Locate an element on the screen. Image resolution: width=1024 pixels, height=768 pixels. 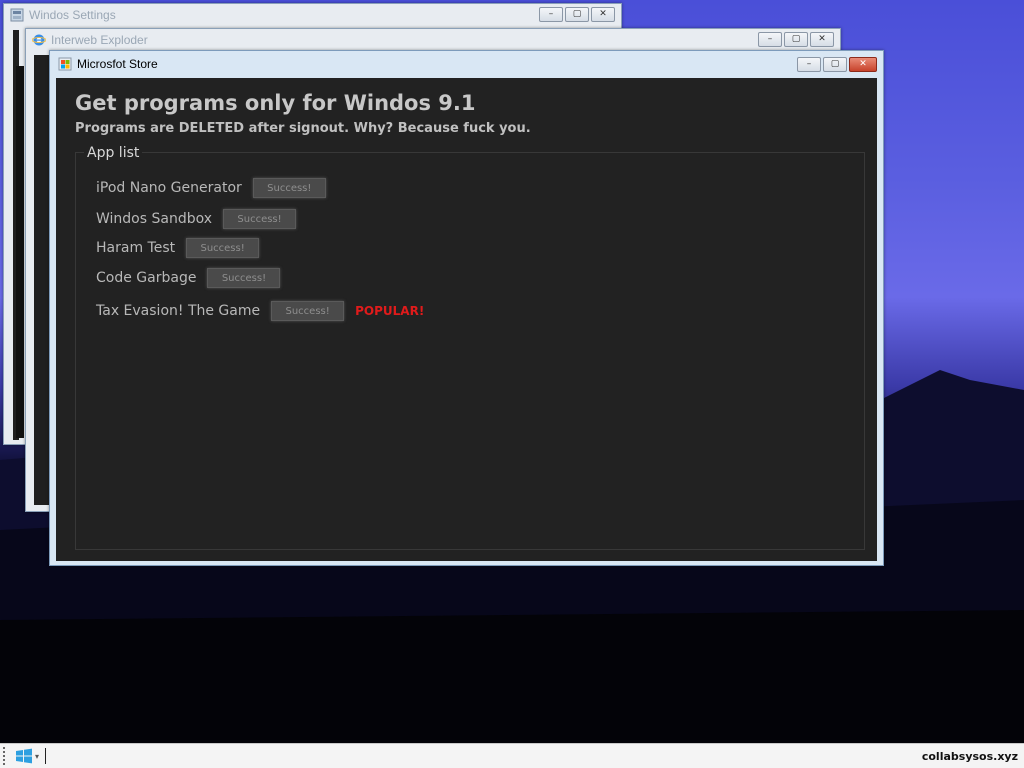
store-maximize-button: ▢ is located at coordinates (835, 64).